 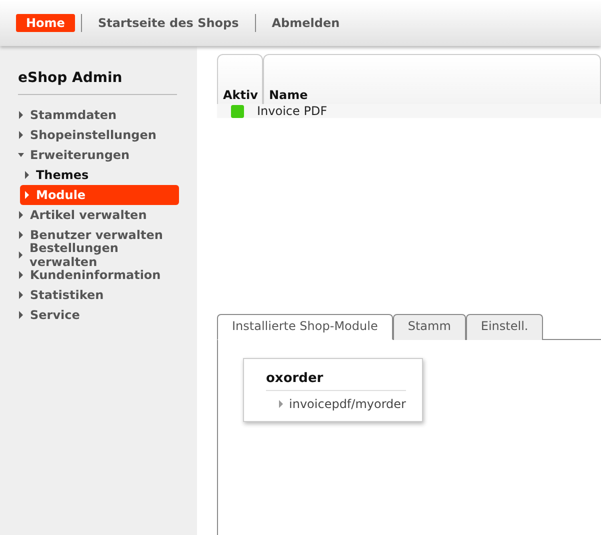 I want to click on nav-label: Service, so click(x=55, y=315).